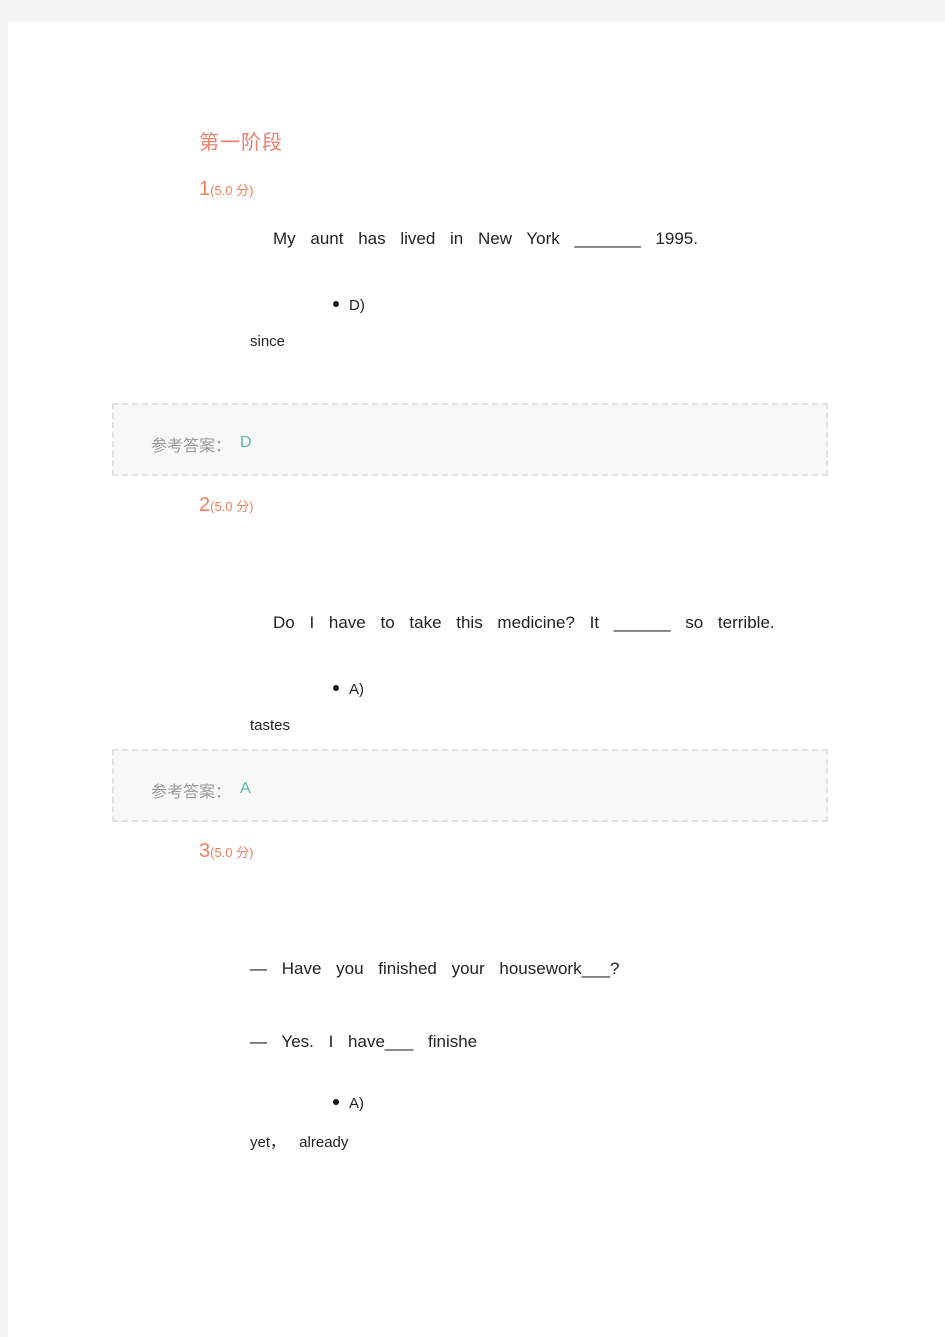 The width and height of the screenshot is (945, 1337). I want to click on question-3-option-text: yet， already, so click(299, 1142).